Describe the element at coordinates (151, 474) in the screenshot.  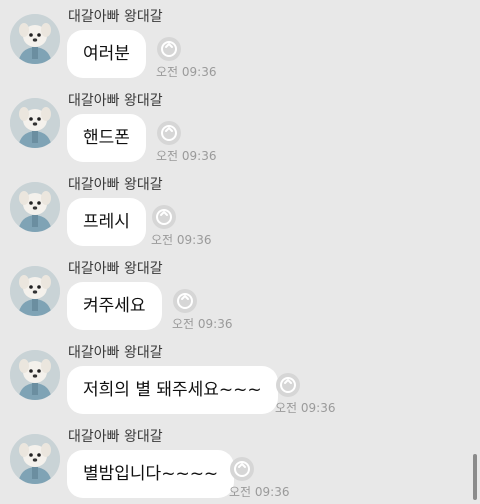
I see `message-bubble: 별밤입니다~~~~` at that location.